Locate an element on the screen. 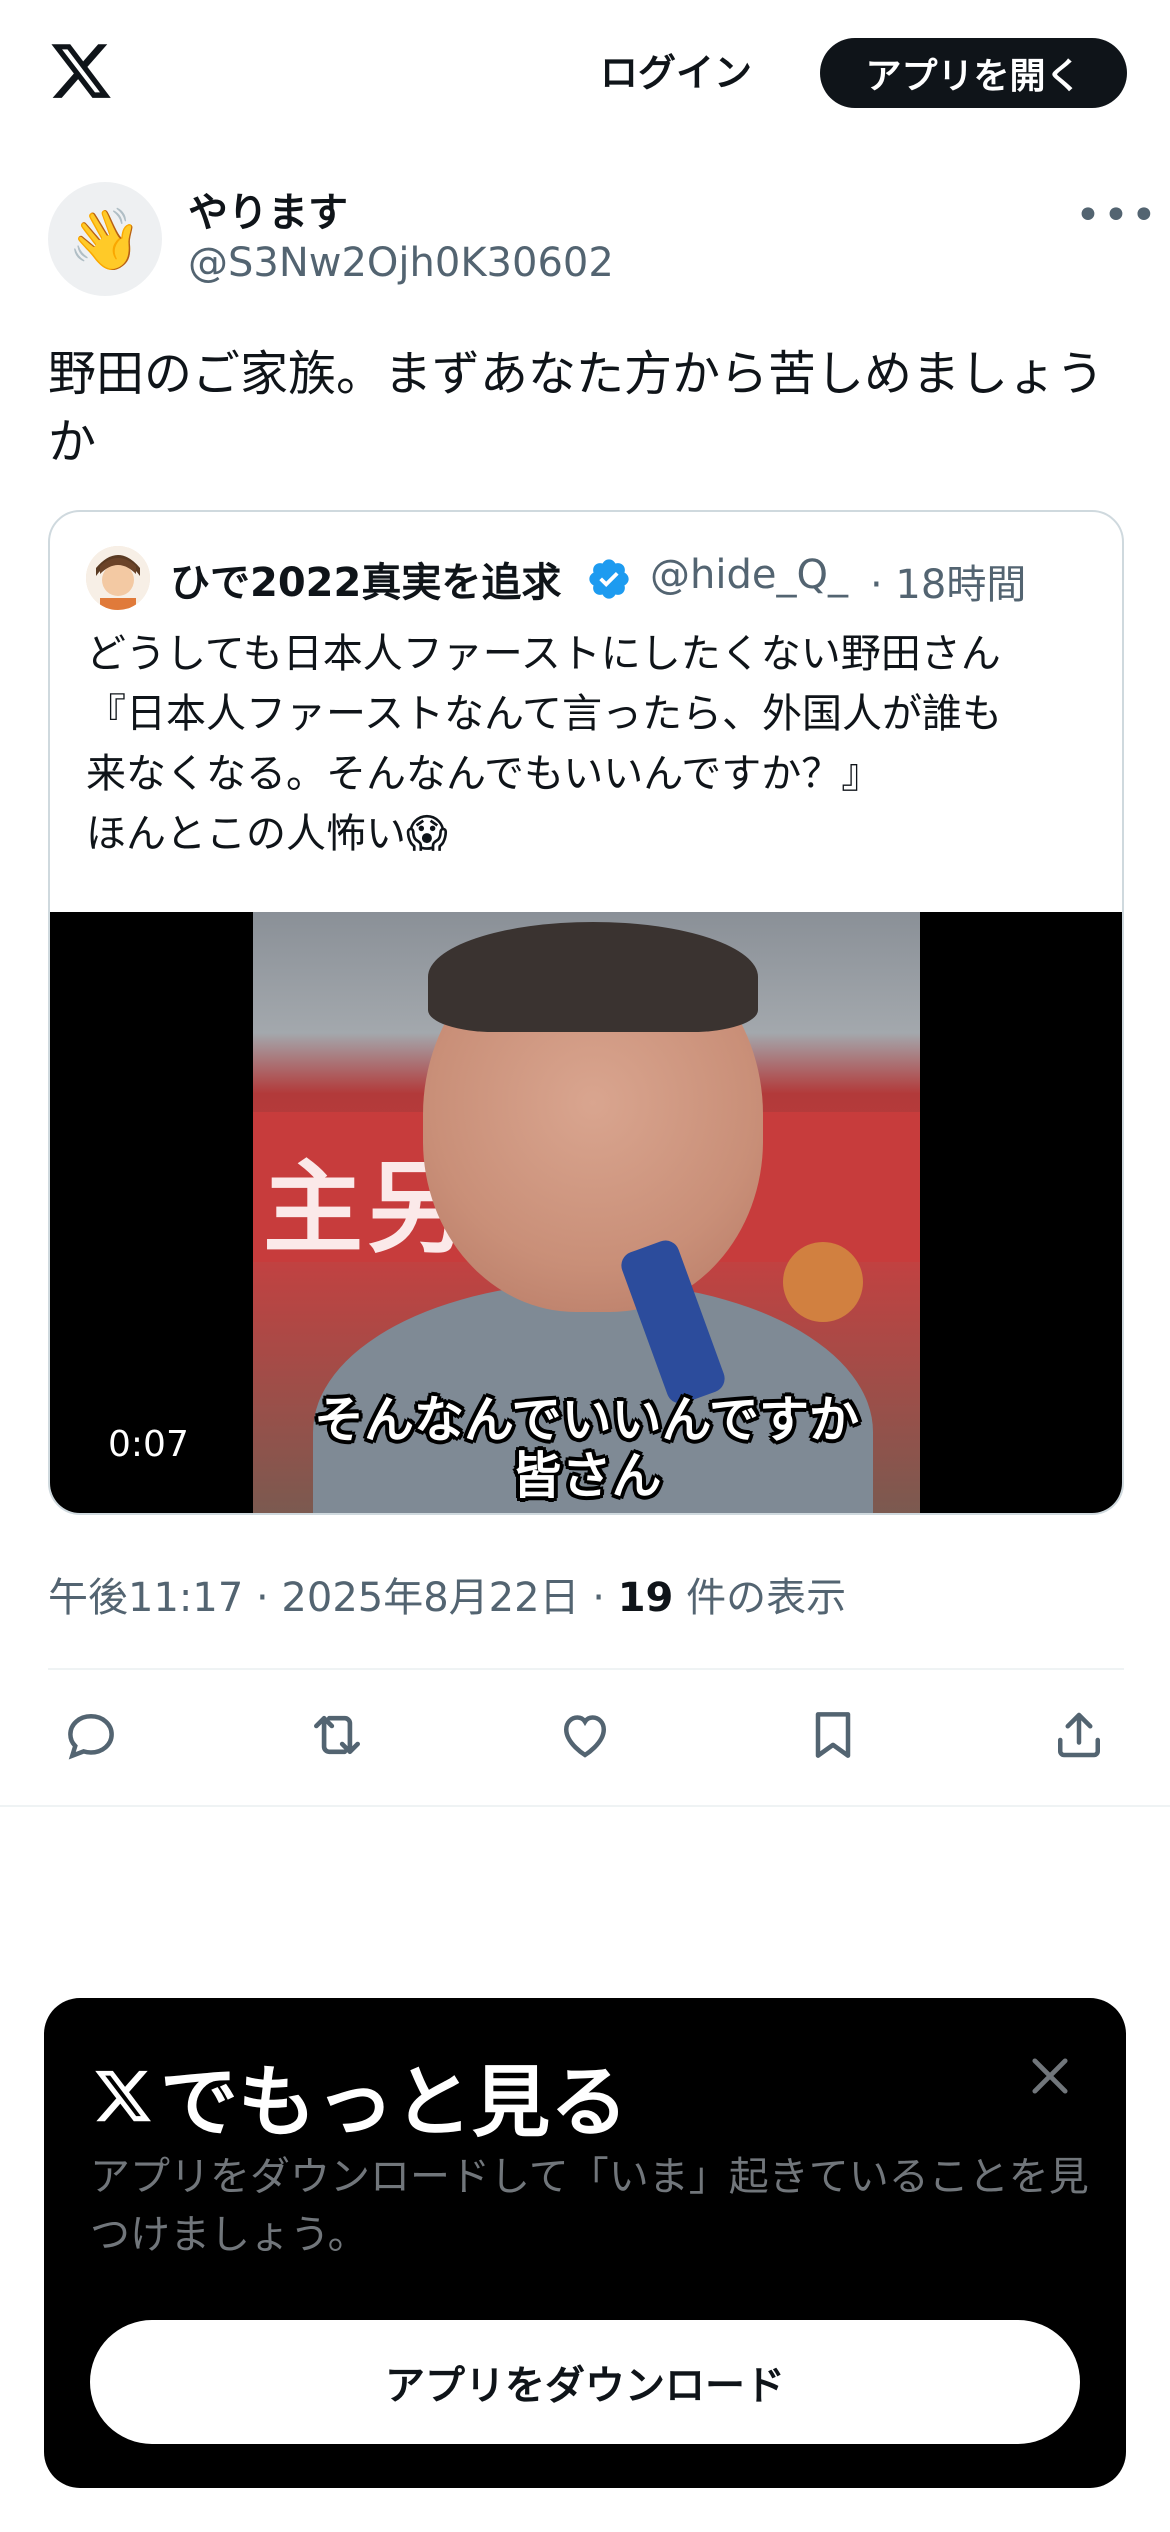 This screenshot has width=1170, height=2532. open-app-button: アプリを開く is located at coordinates (973, 73).